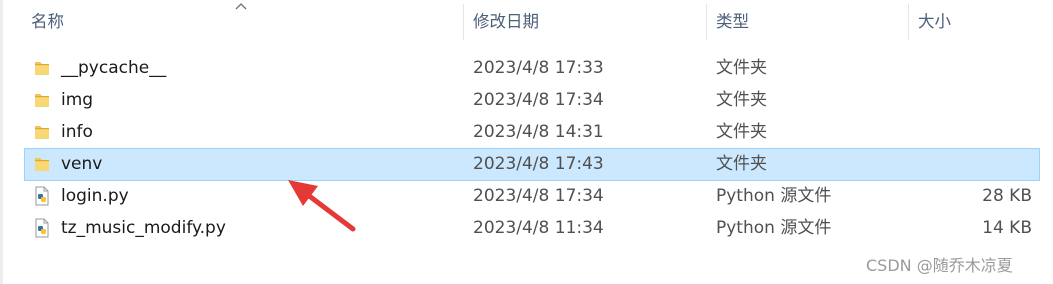 The height and width of the screenshot is (284, 1053). What do you see at coordinates (978, 22) in the screenshot?
I see `column-header-size: 大小` at bounding box center [978, 22].